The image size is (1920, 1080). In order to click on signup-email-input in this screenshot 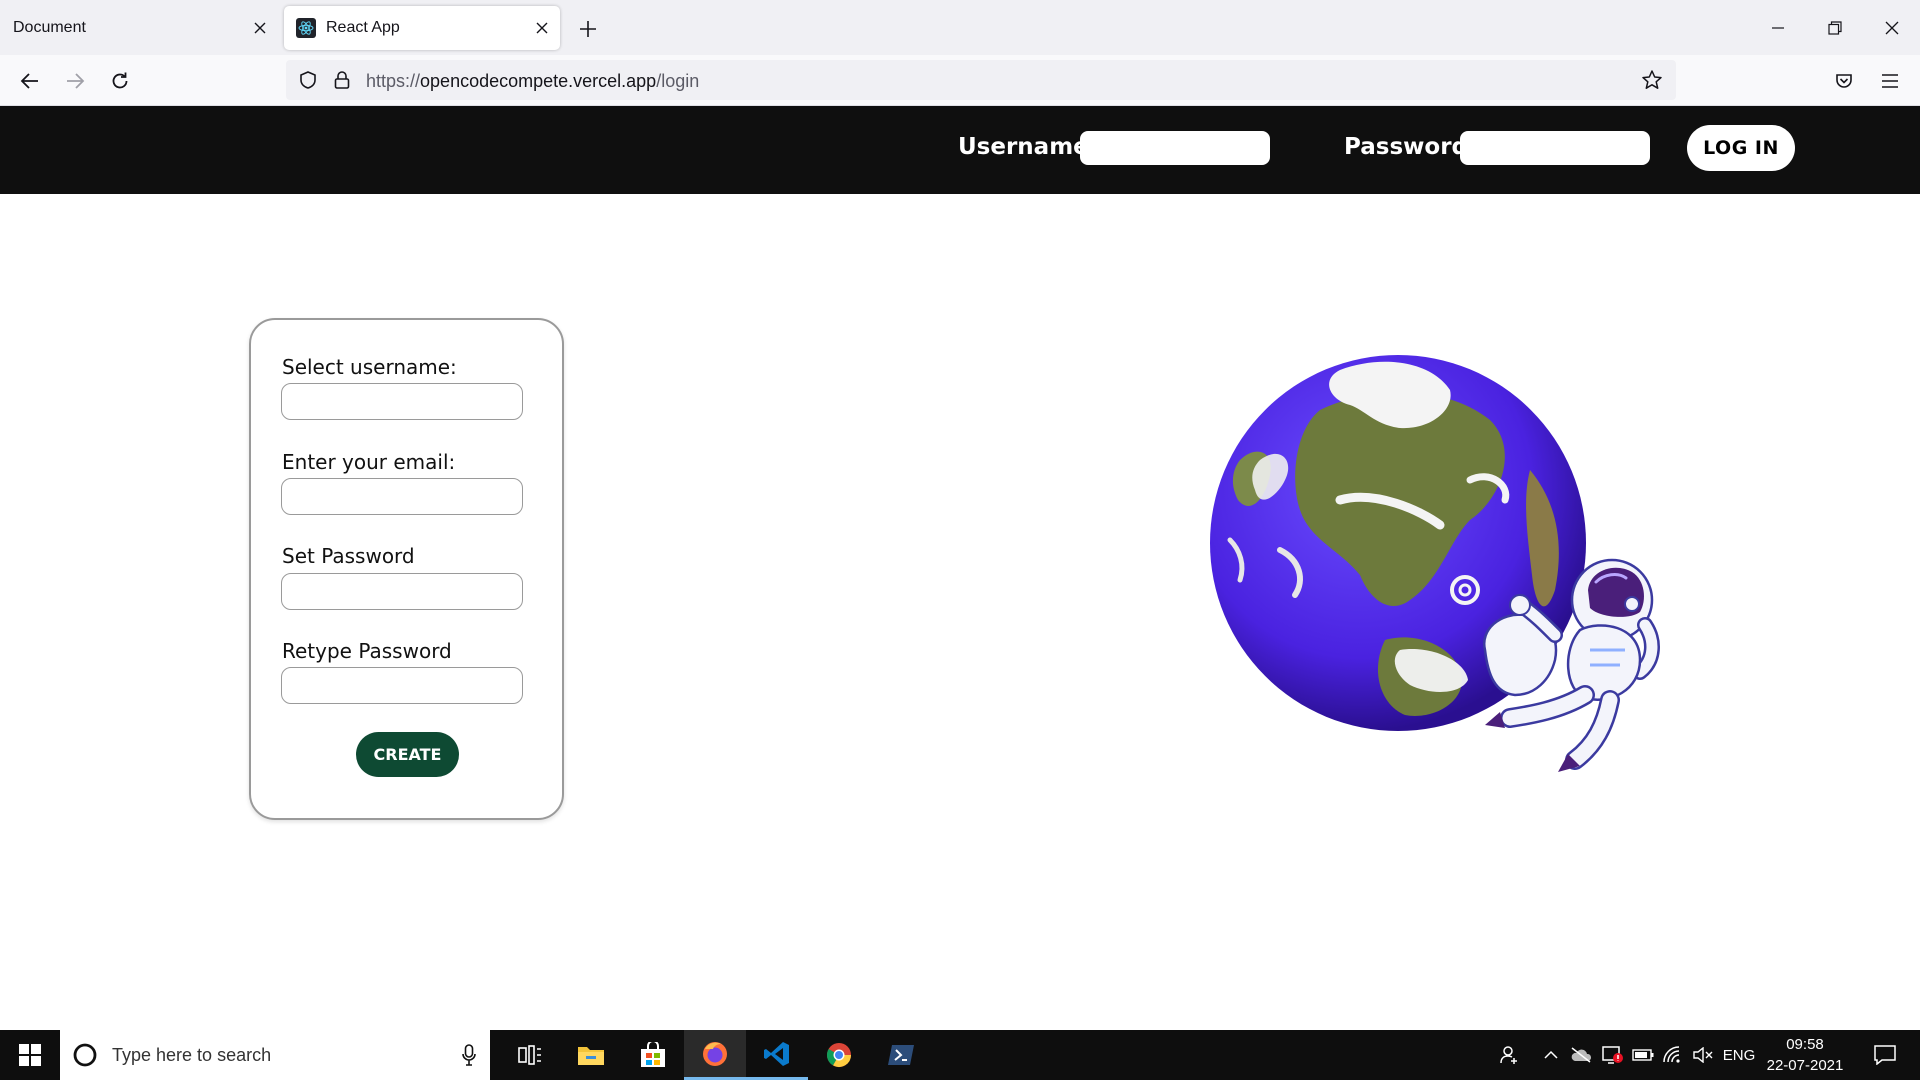, I will do `click(402, 496)`.